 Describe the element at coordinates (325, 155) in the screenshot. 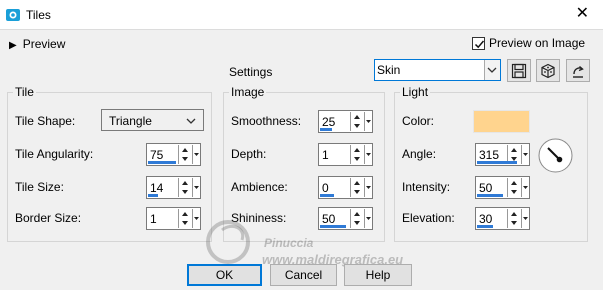

I see `depth-value: 1` at that location.